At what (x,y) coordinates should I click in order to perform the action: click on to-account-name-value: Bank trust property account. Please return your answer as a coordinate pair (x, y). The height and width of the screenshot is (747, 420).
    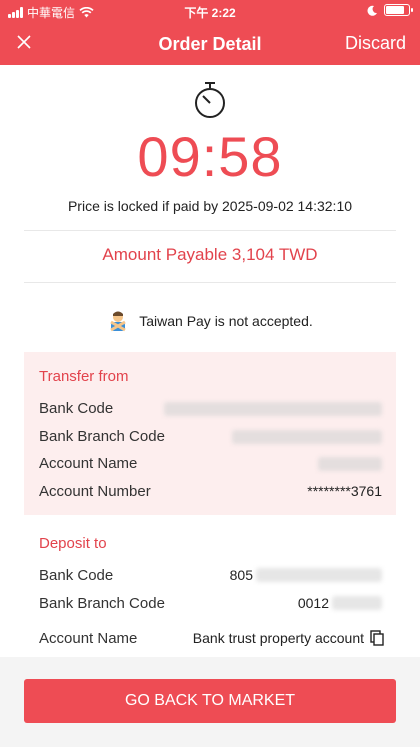
    Looking at the image, I should click on (288, 638).